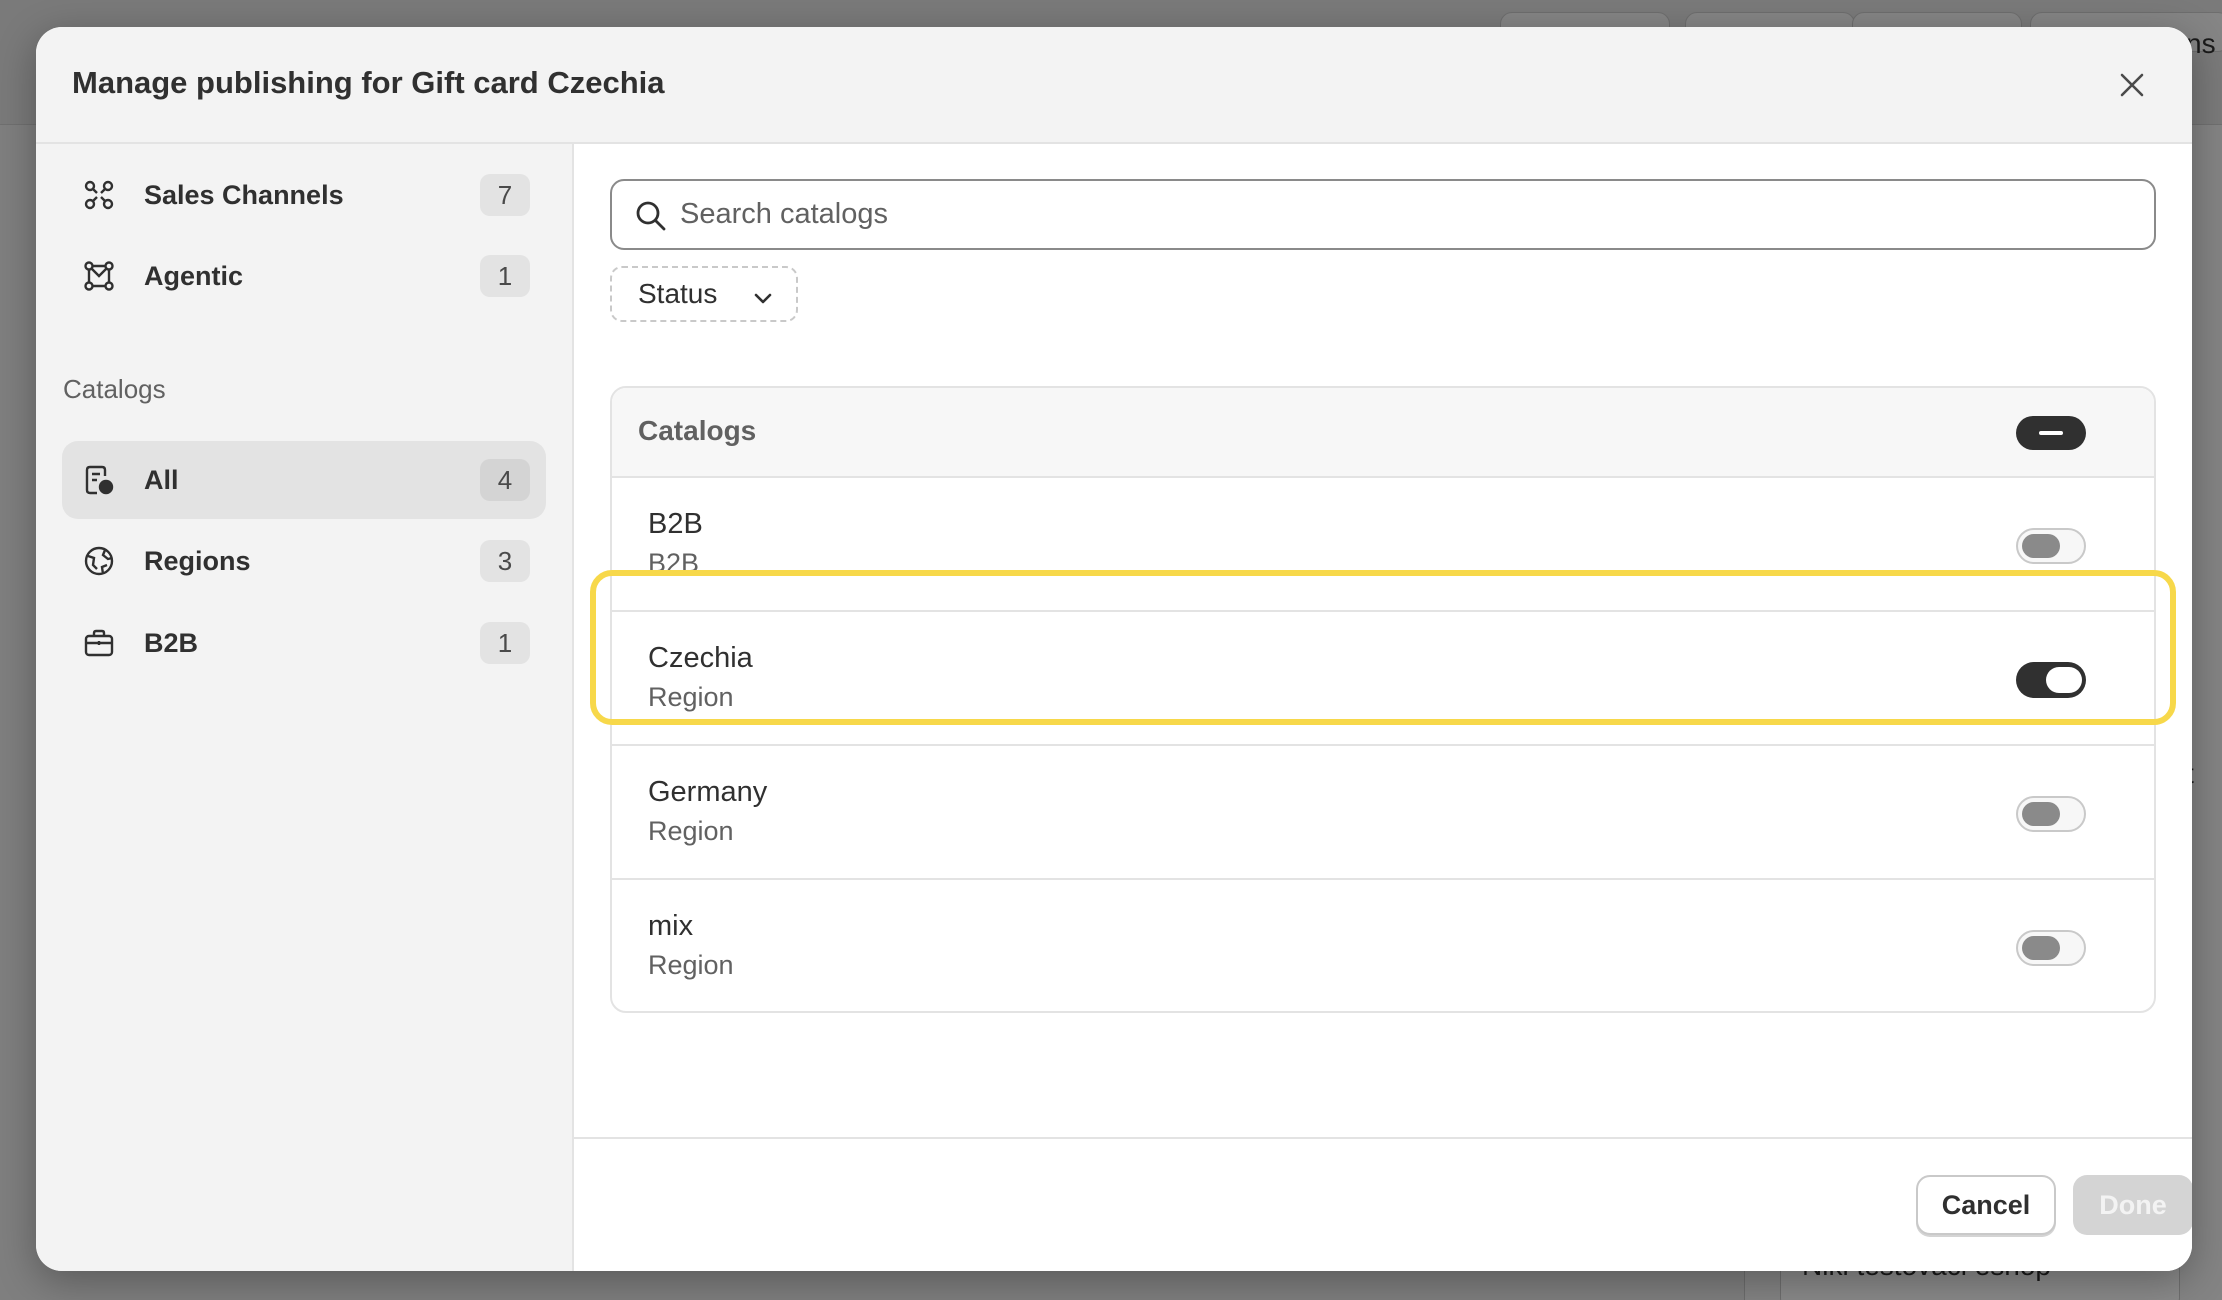  I want to click on briefcase-icon, so click(99, 643).